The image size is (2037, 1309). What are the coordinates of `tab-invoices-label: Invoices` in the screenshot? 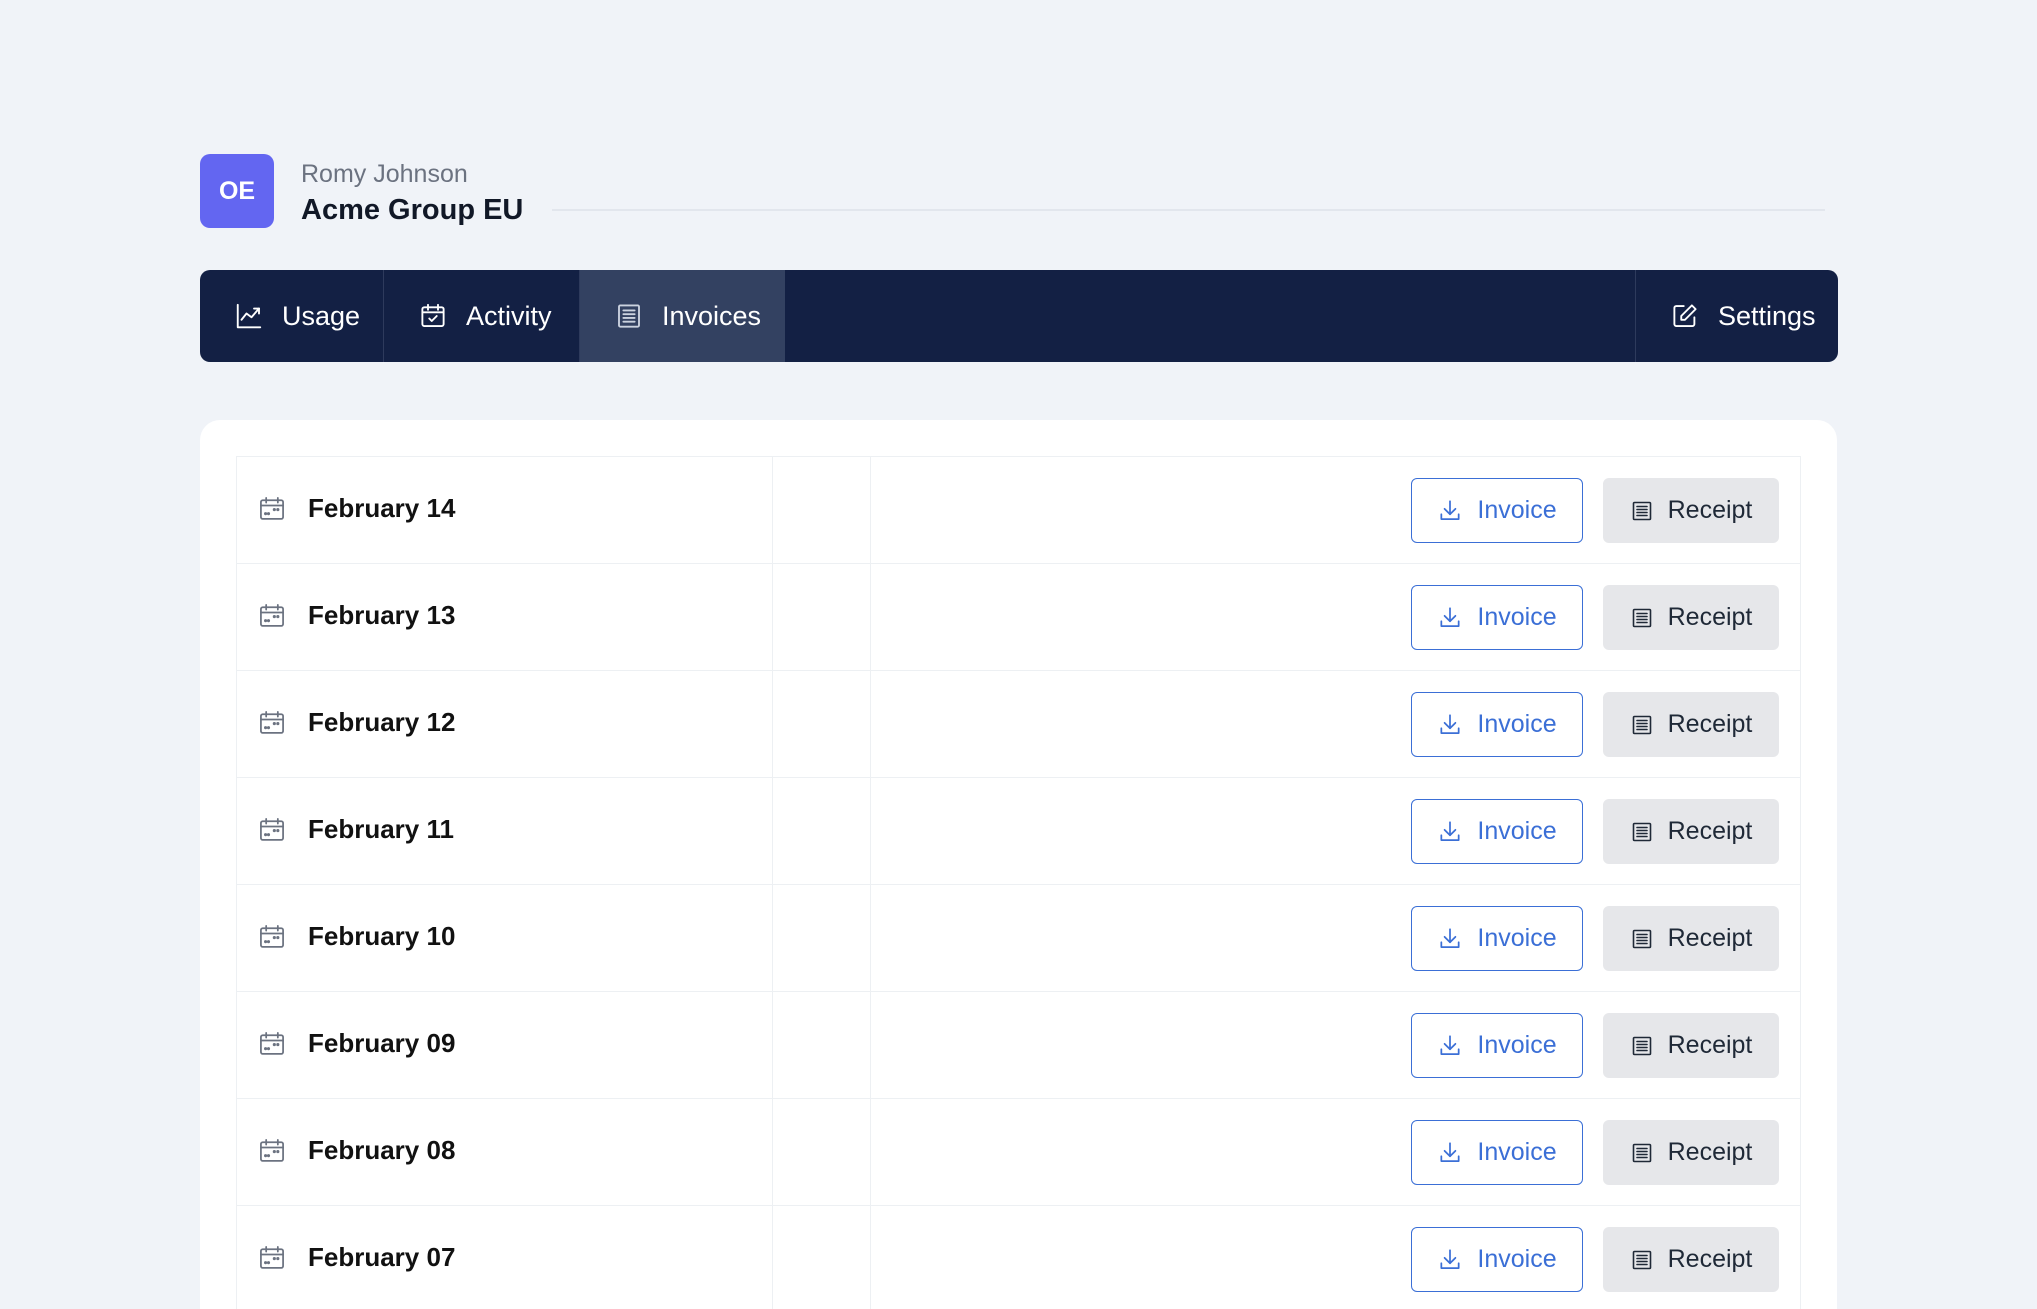 It's located at (712, 315).